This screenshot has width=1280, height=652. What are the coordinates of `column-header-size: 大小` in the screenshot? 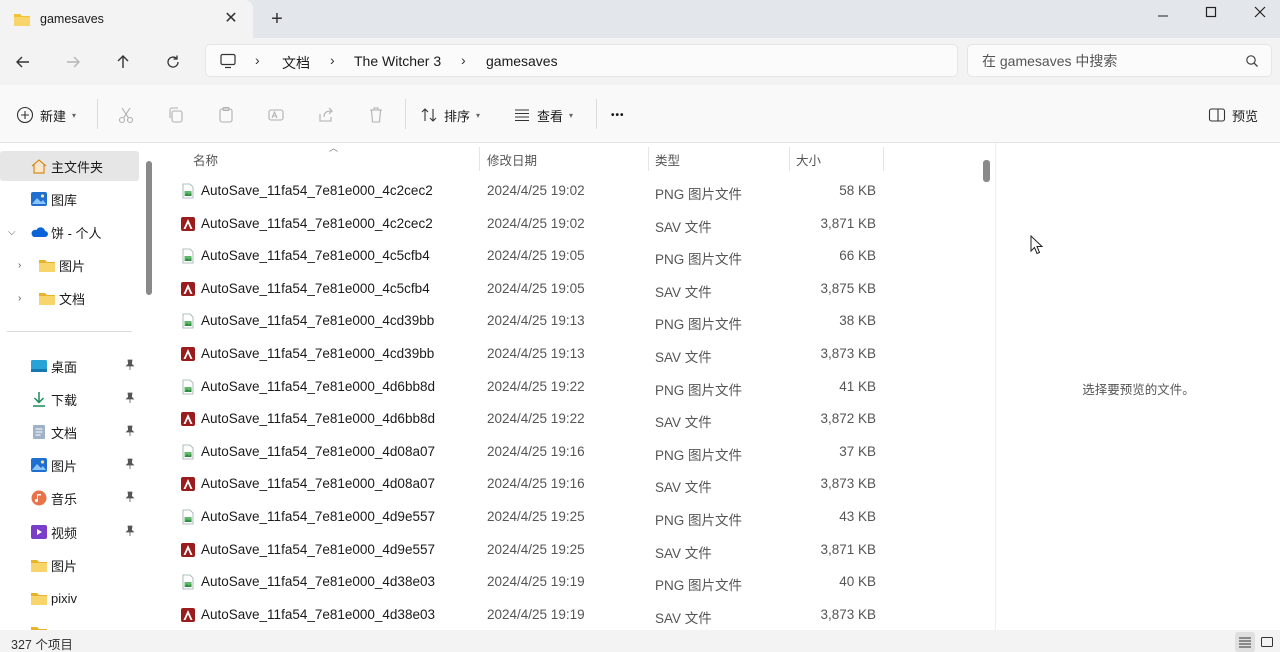 It's located at (808, 159).